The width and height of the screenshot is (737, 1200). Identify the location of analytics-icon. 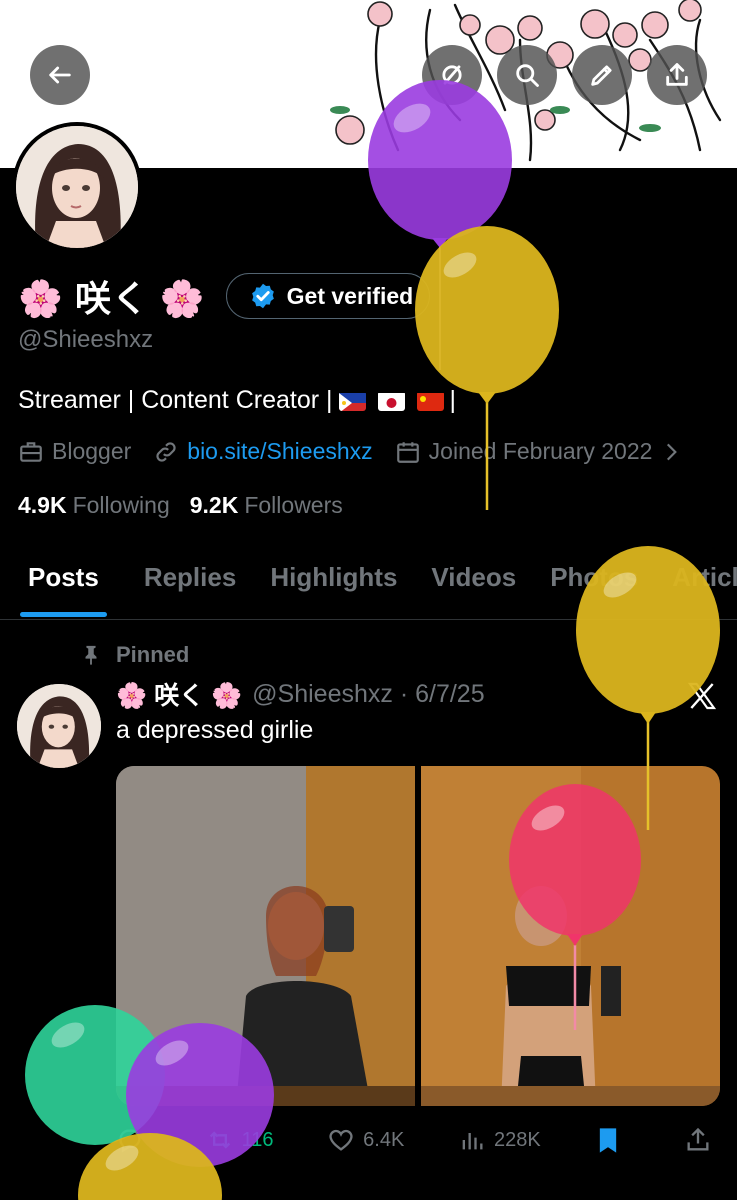
(472, 1141).